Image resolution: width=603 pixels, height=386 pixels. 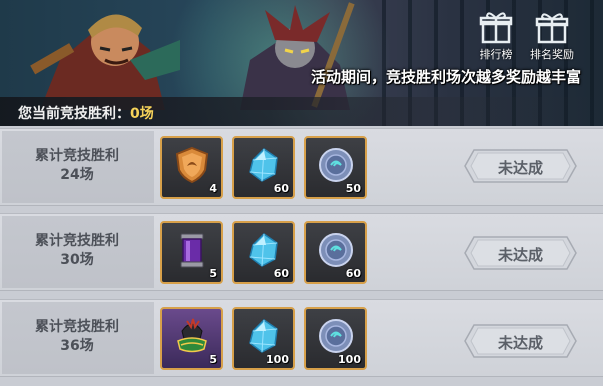 I want to click on rank-reward-gift-icon, so click(x=552, y=28).